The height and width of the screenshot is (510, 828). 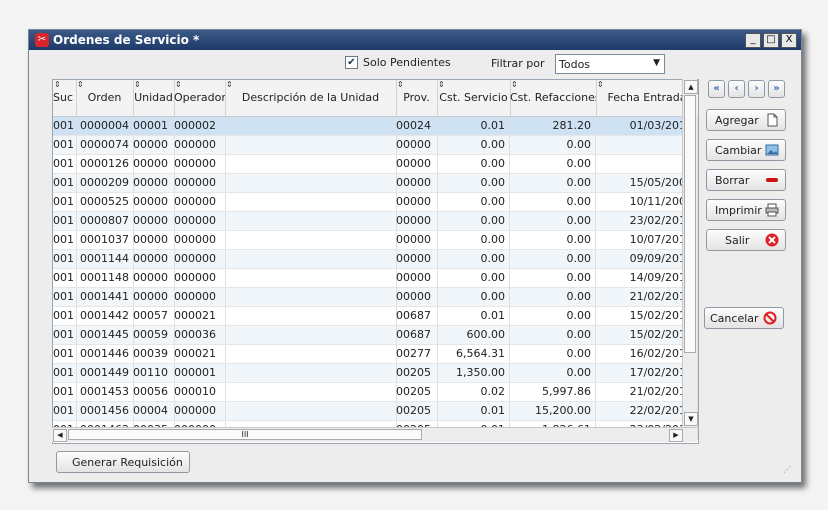 I want to click on column-header: ⇕ Cst. Refacciones, so click(x=553, y=98).